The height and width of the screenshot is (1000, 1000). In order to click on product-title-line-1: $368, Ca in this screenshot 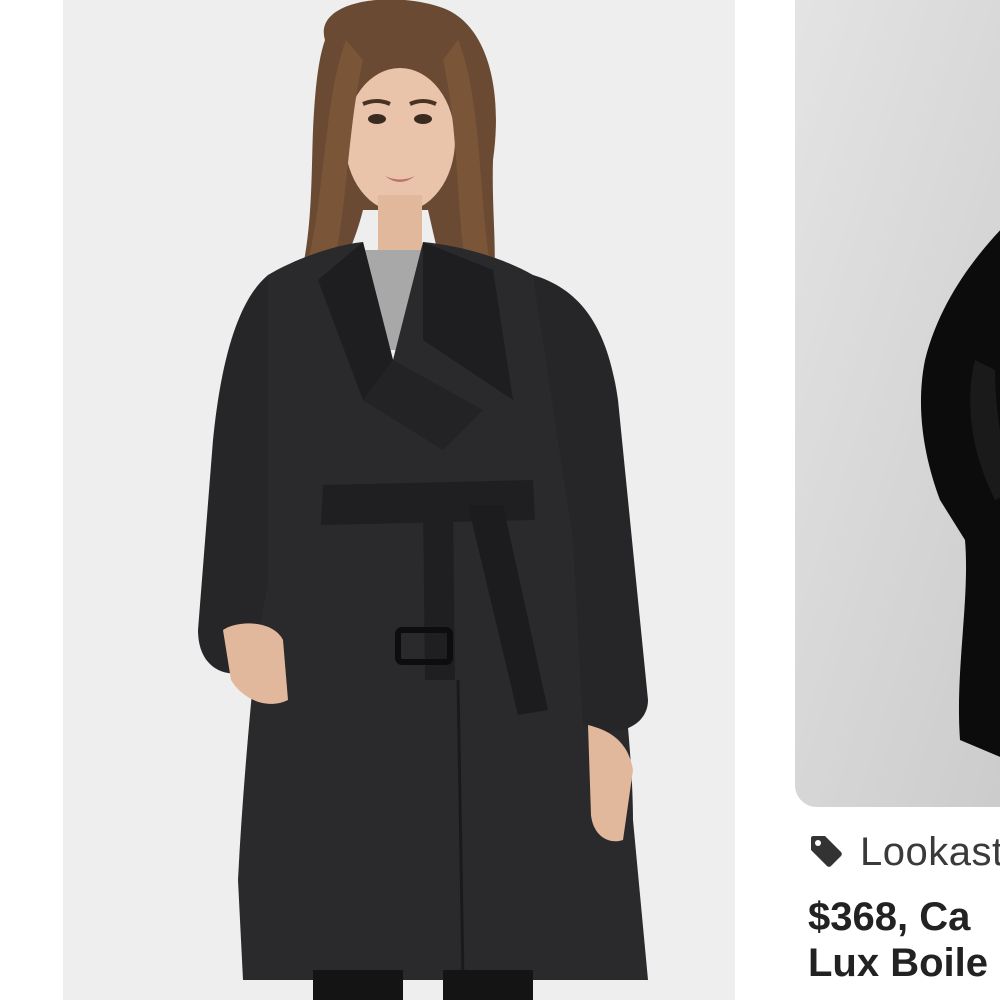, I will do `click(889, 917)`.